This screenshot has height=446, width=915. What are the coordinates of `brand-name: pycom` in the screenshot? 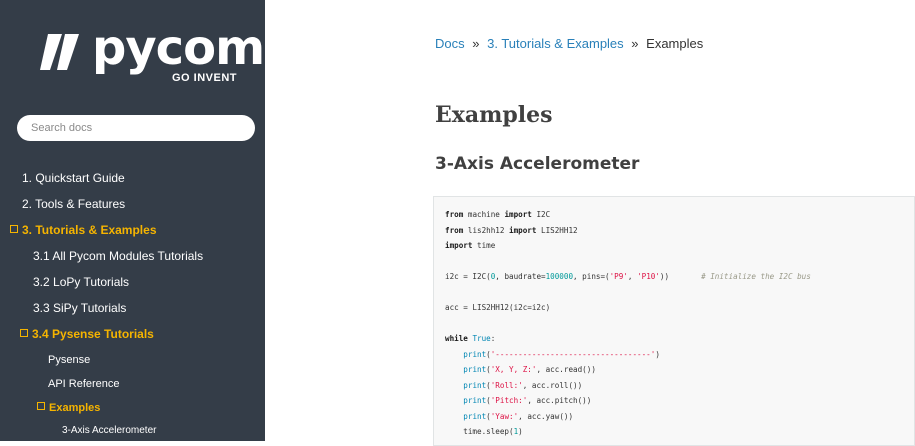 It's located at (178, 48).